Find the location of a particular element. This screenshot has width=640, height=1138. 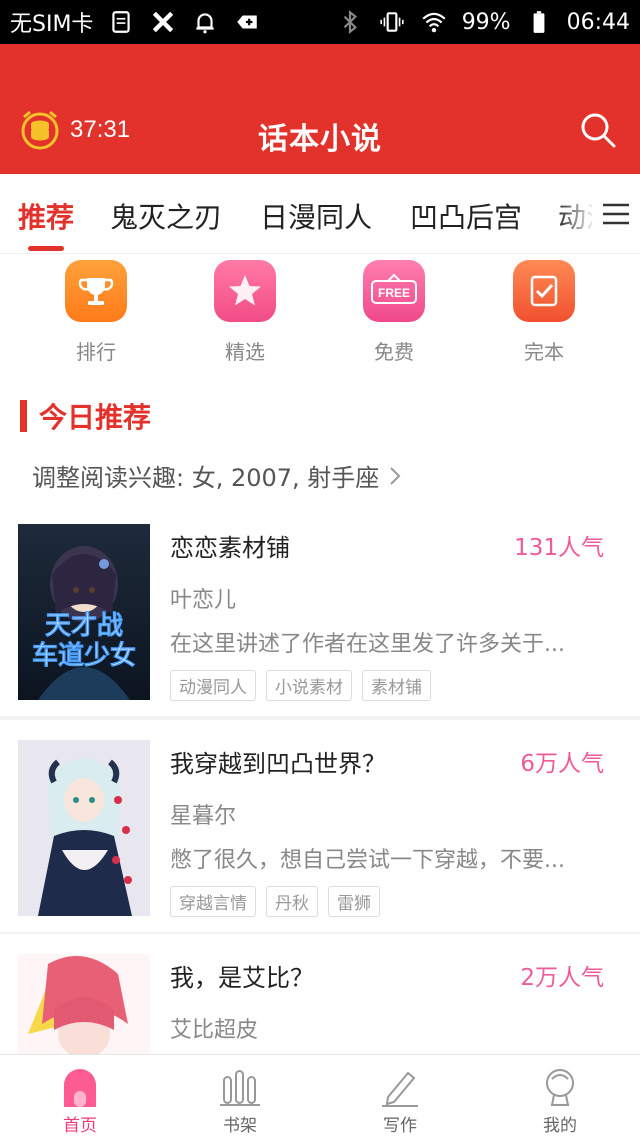

quick-ranking: 排行 is located at coordinates (96, 312).